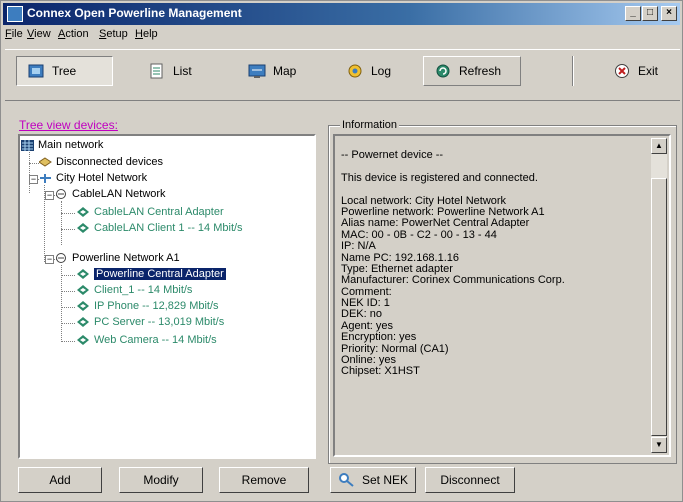 Image resolution: width=683 pixels, height=502 pixels. What do you see at coordinates (113, 34) in the screenshot?
I see `menu-setup: Setup` at bounding box center [113, 34].